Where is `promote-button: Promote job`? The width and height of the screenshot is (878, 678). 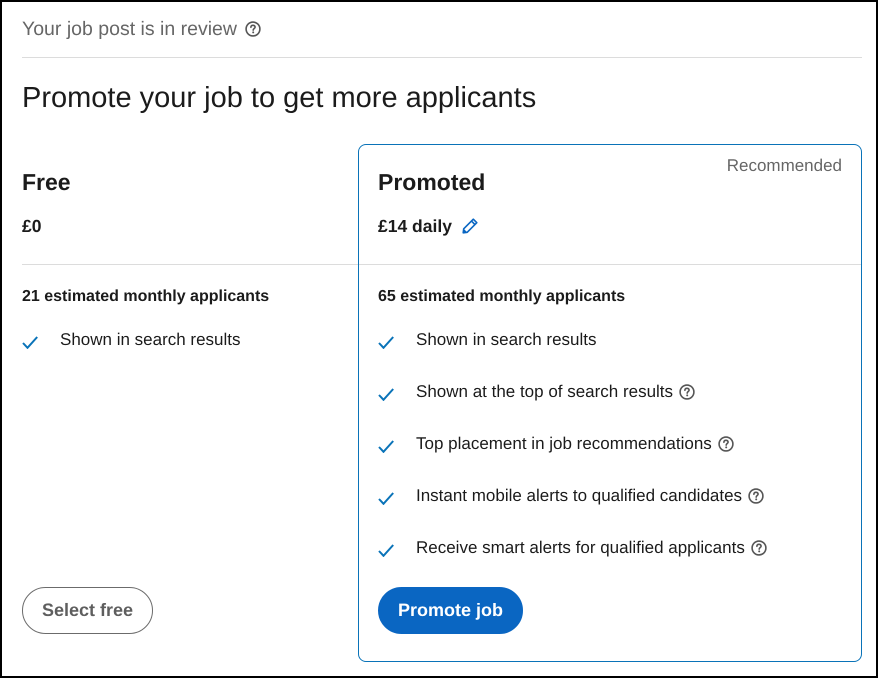
promote-button: Promote job is located at coordinates (451, 610).